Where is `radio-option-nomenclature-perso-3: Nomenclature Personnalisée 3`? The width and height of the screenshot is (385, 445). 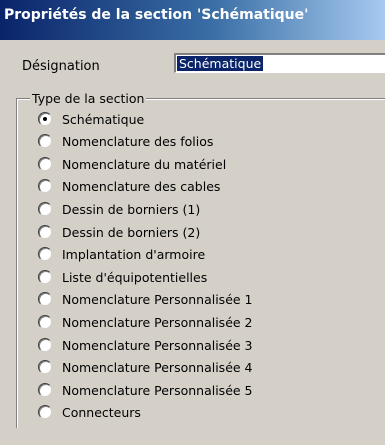
radio-option-nomenclature-perso-3: Nomenclature Personnalisée 3 is located at coordinates (145, 345).